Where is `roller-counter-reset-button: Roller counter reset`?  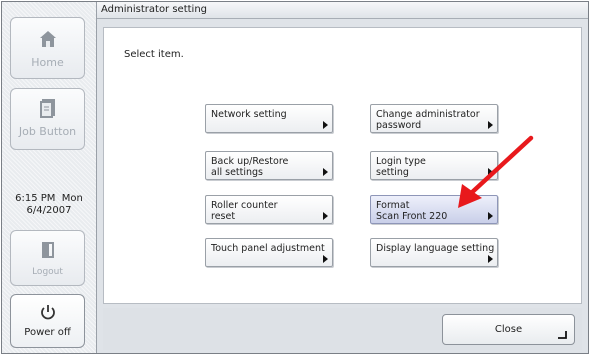
roller-counter-reset-button: Roller counter reset is located at coordinates (269, 209).